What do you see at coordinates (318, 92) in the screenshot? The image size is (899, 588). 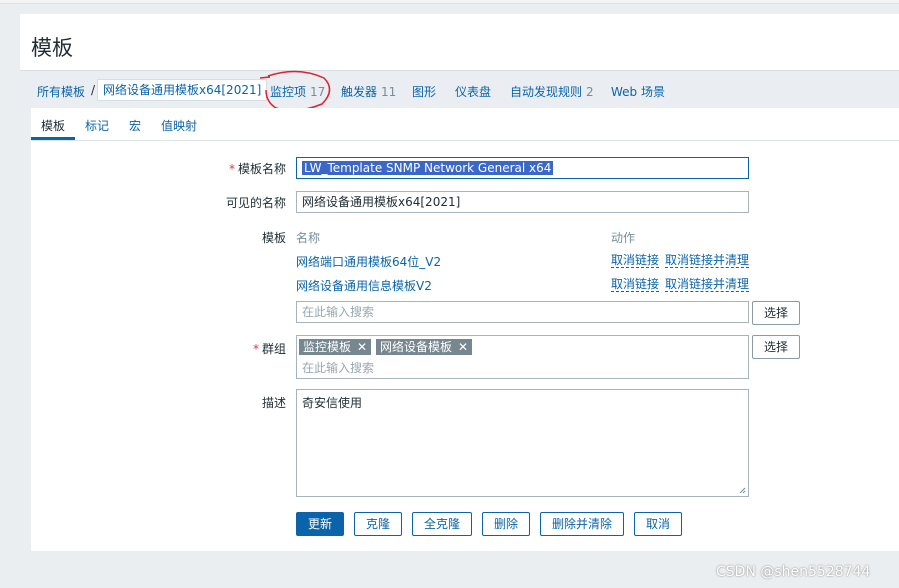 I see `nav-items-count: 17` at bounding box center [318, 92].